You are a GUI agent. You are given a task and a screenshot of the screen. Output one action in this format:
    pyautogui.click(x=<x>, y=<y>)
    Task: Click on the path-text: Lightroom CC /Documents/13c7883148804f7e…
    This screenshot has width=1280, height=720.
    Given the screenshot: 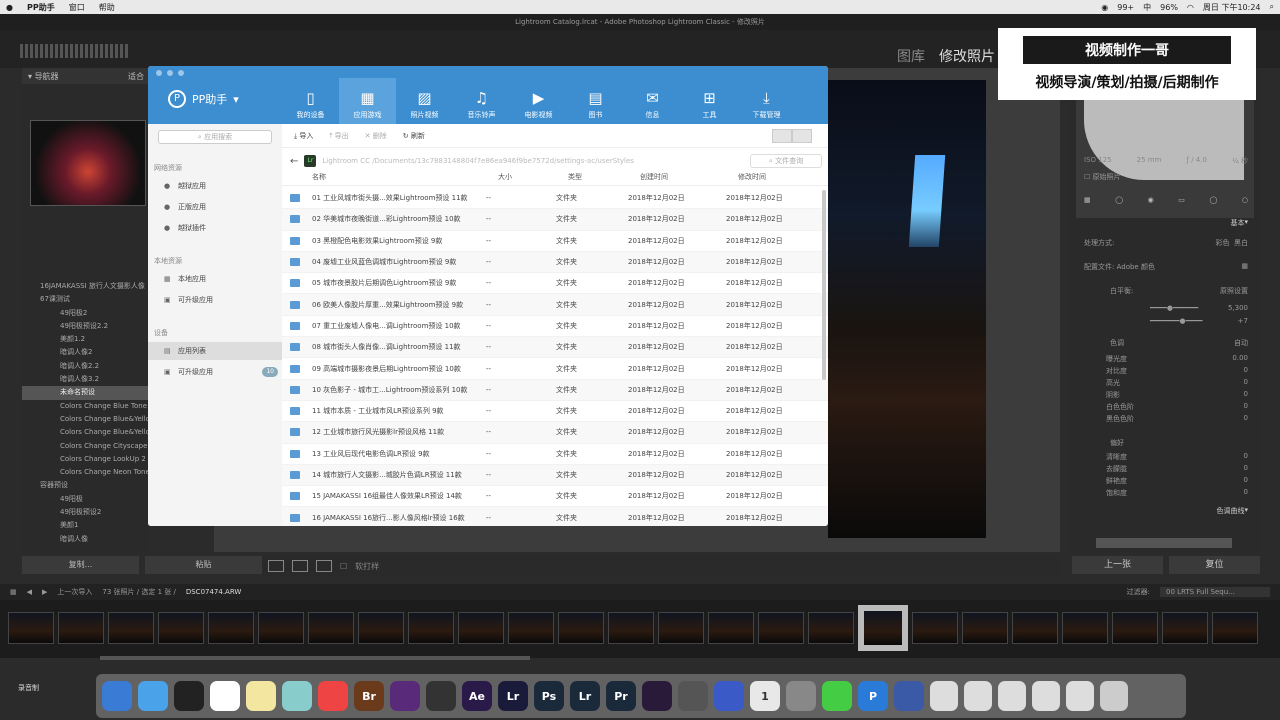 What is the action you would take?
    pyautogui.click(x=478, y=161)
    